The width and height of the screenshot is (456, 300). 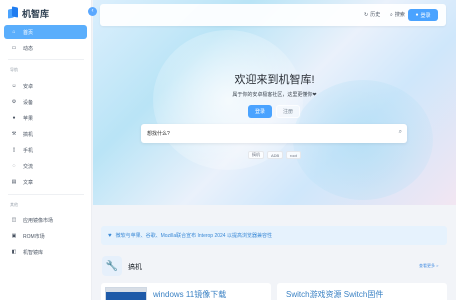 I want to click on android-icon: ☺, so click(x=14, y=86).